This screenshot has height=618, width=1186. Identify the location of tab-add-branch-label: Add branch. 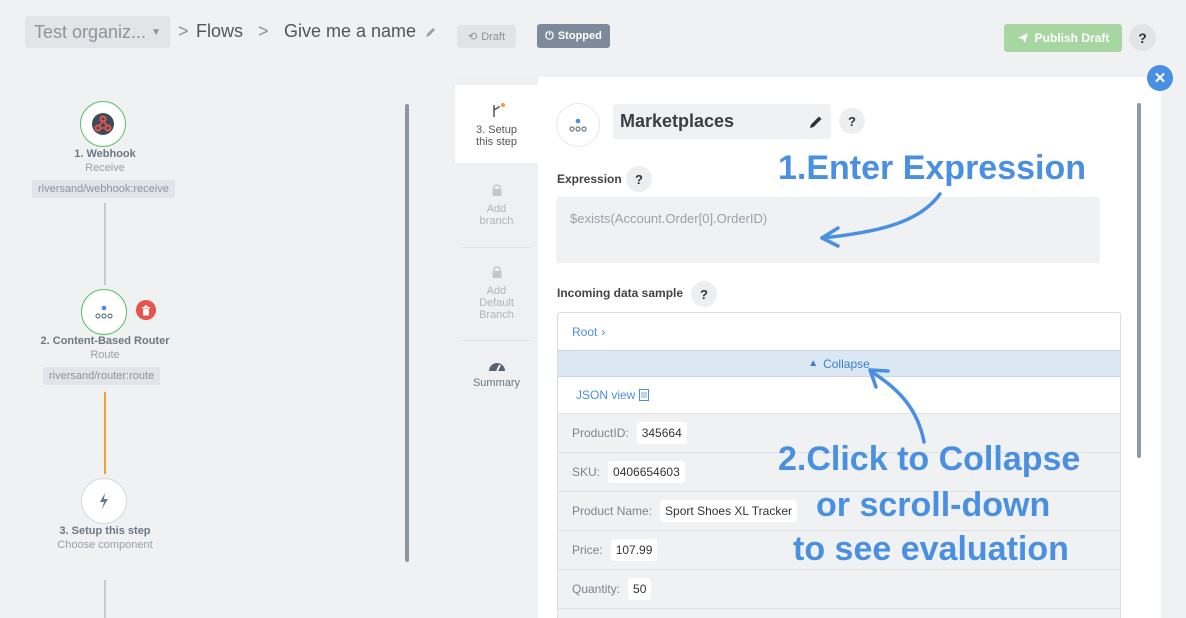
(496, 215).